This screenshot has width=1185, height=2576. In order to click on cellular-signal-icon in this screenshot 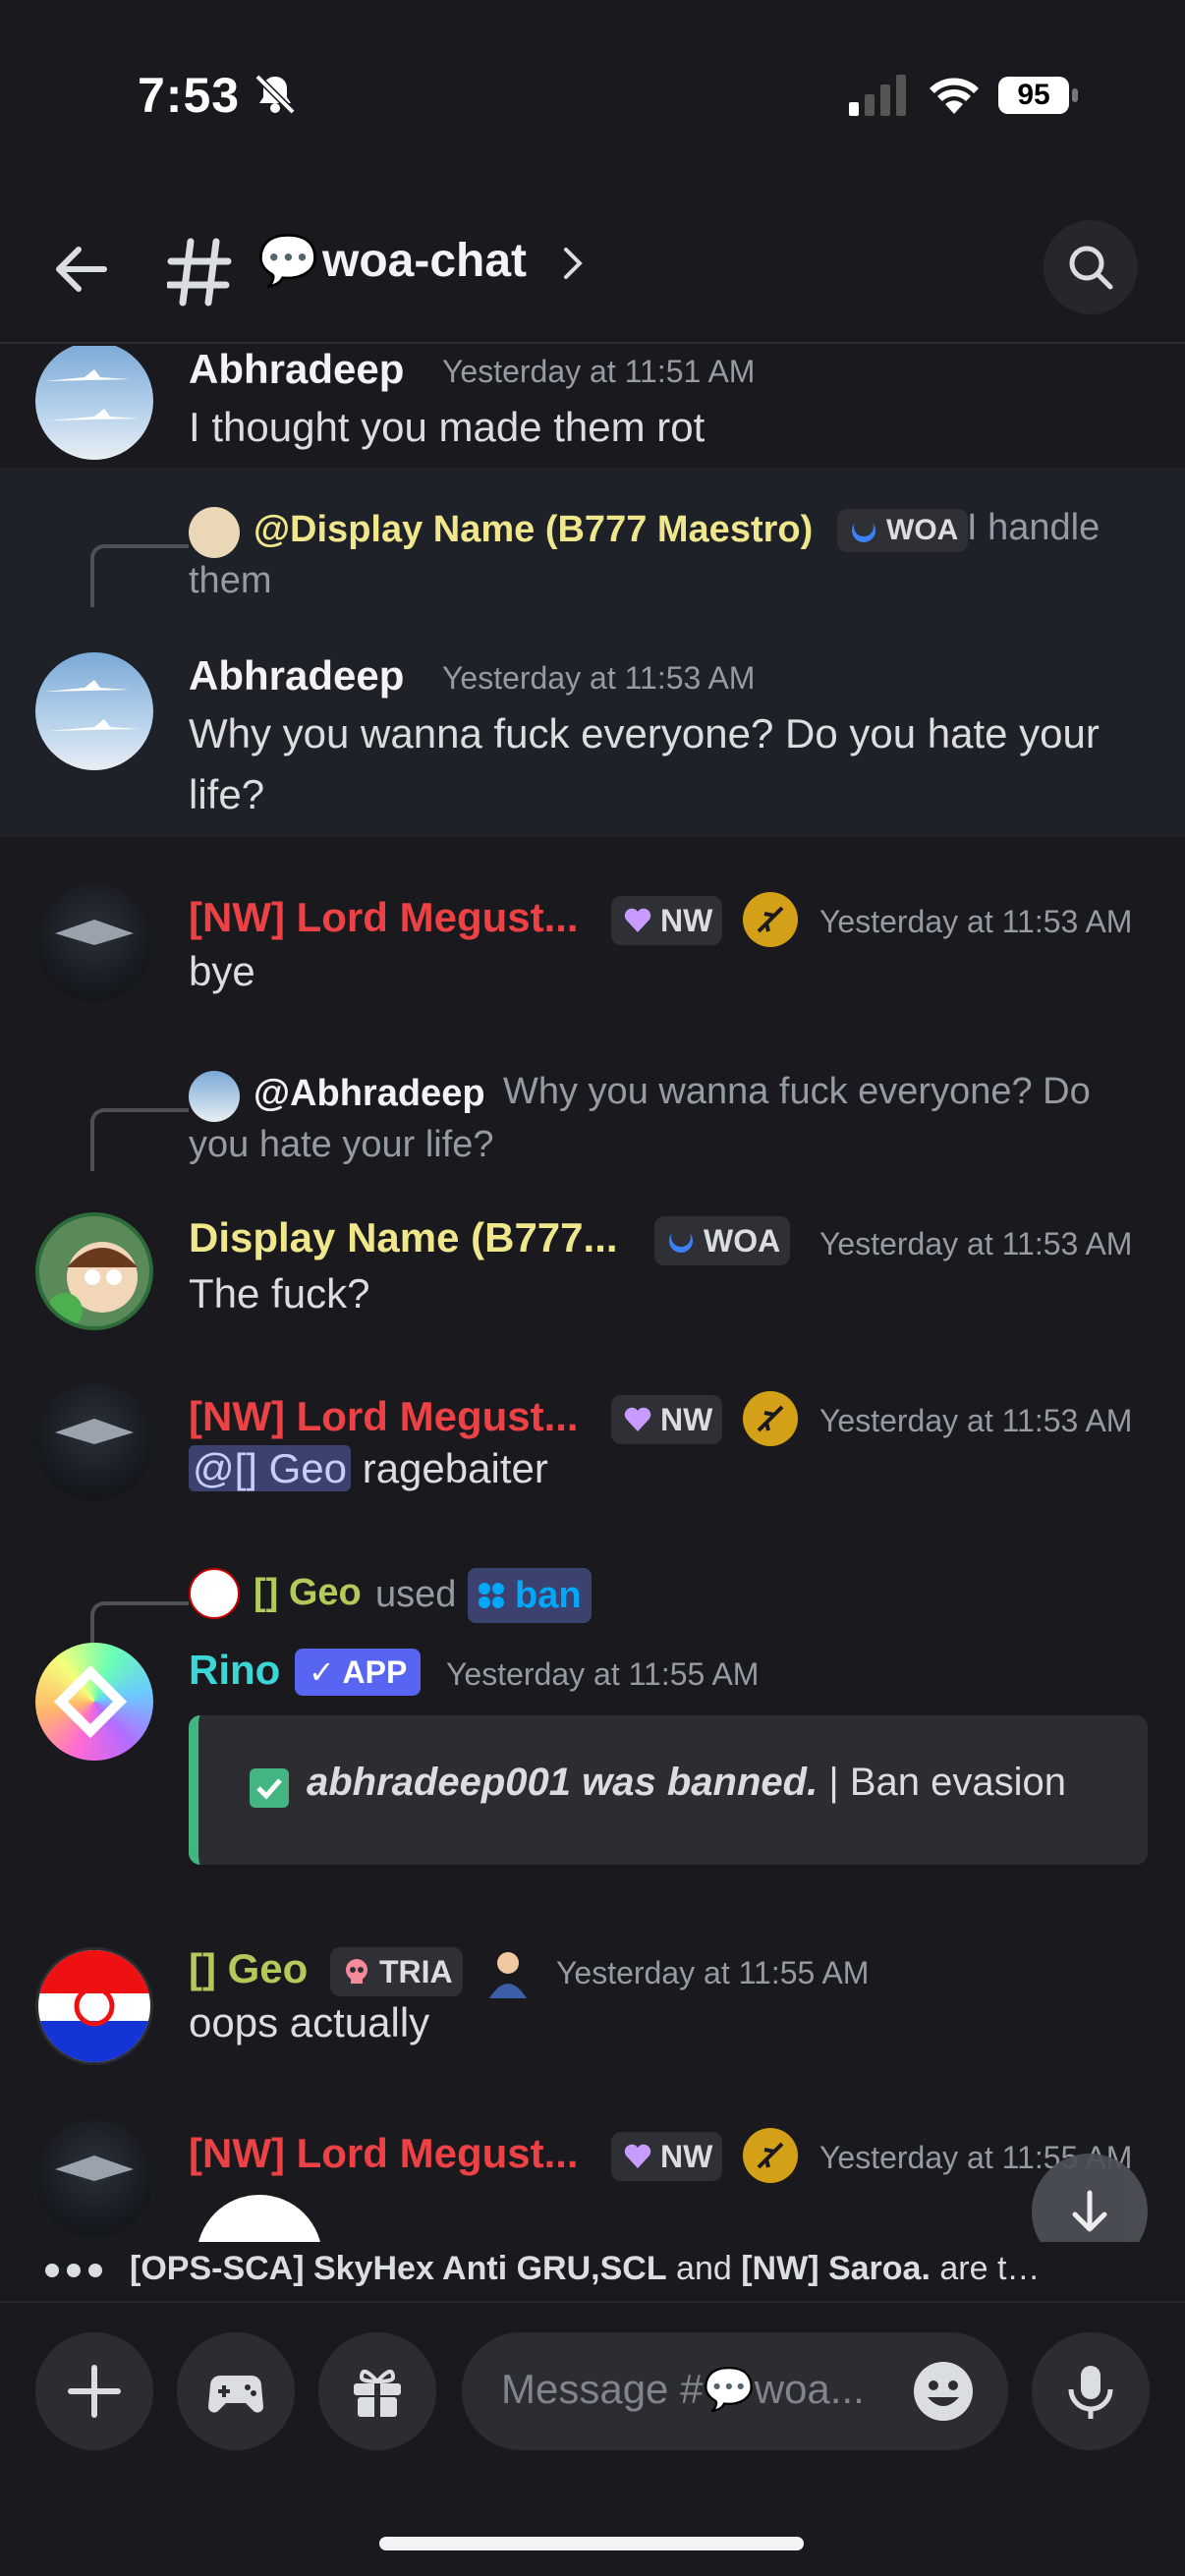, I will do `click(878, 95)`.